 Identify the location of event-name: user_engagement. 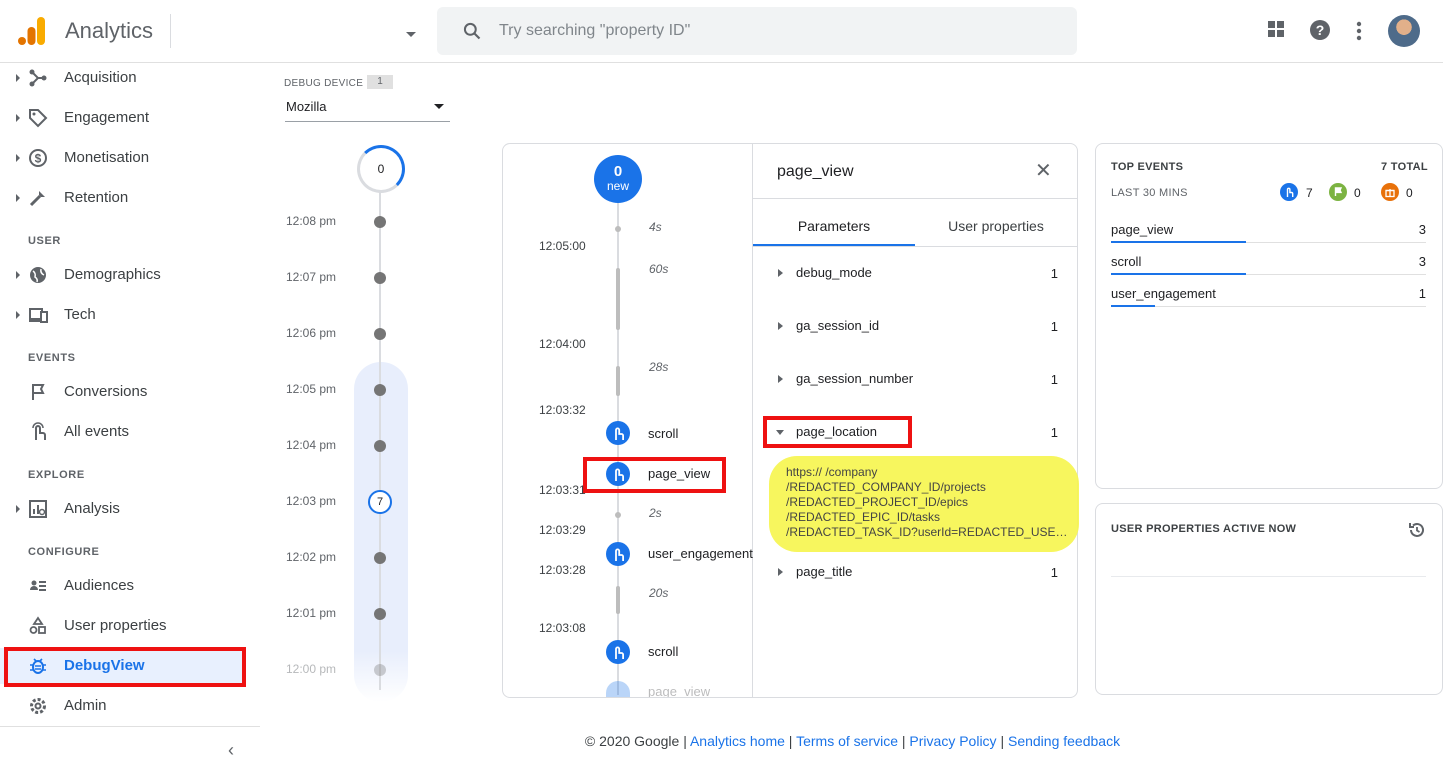
(700, 553).